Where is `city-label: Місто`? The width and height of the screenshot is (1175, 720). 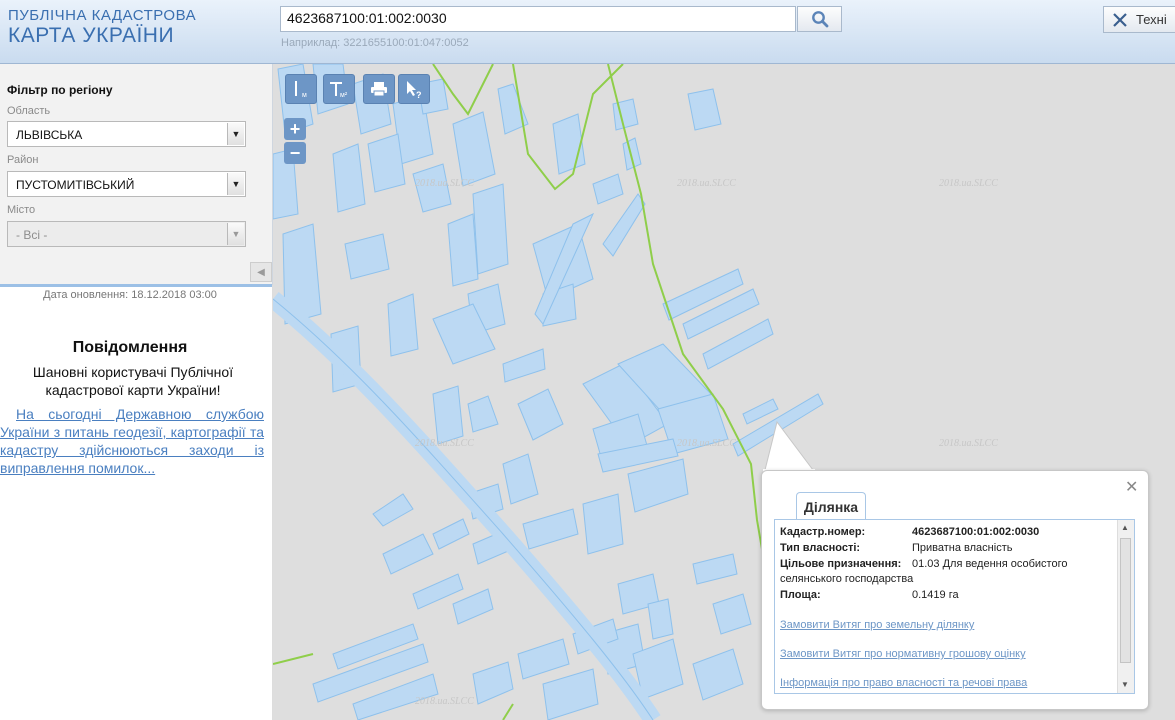
city-label: Місто is located at coordinates (21, 210).